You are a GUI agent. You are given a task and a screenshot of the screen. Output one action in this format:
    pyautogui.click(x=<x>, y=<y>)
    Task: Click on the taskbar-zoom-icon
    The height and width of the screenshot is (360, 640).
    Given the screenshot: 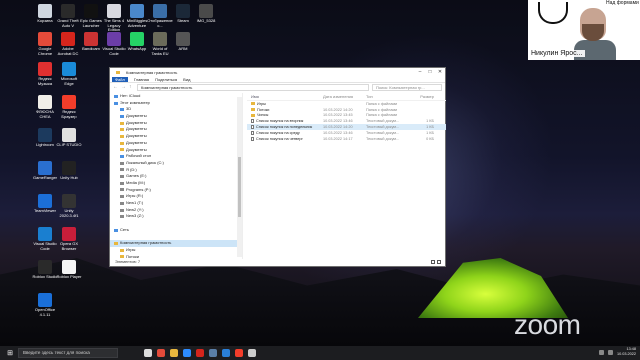 What is the action you would take?
    pyautogui.click(x=187, y=353)
    